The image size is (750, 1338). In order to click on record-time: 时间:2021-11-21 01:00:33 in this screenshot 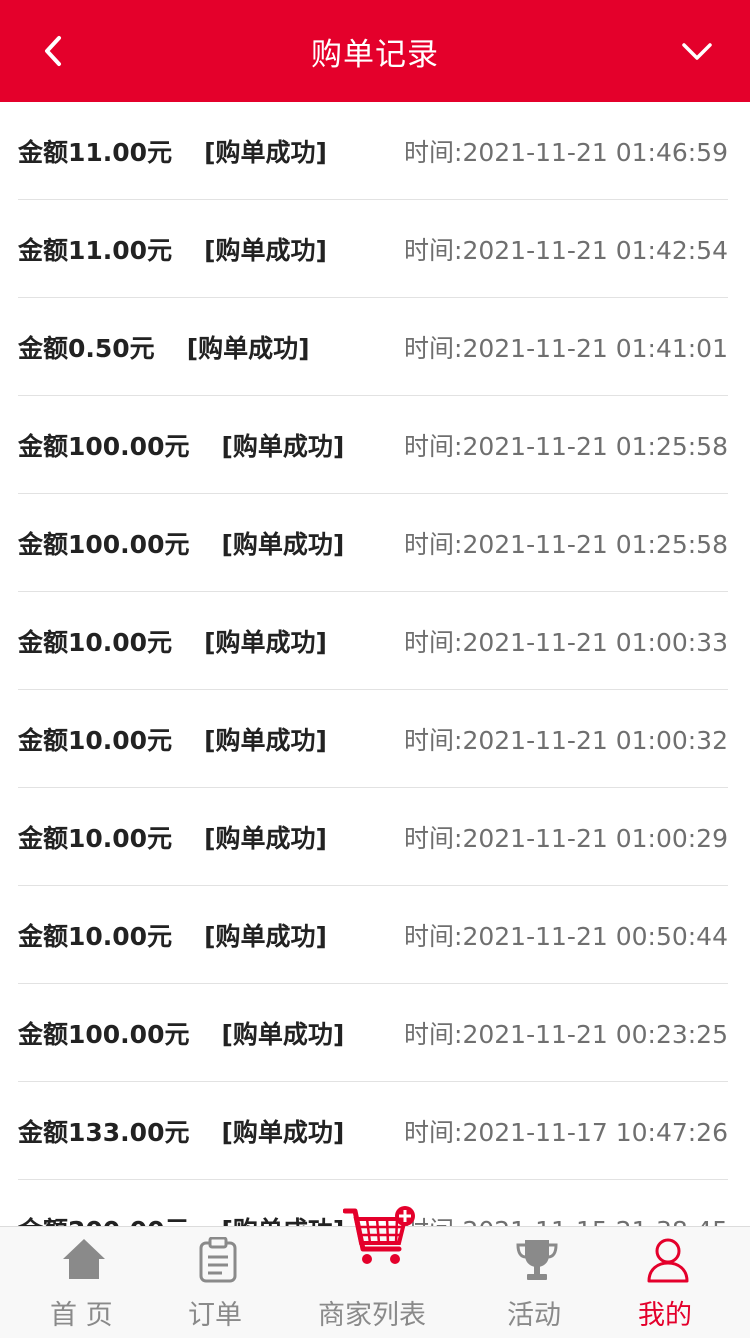, I will do `click(566, 642)`.